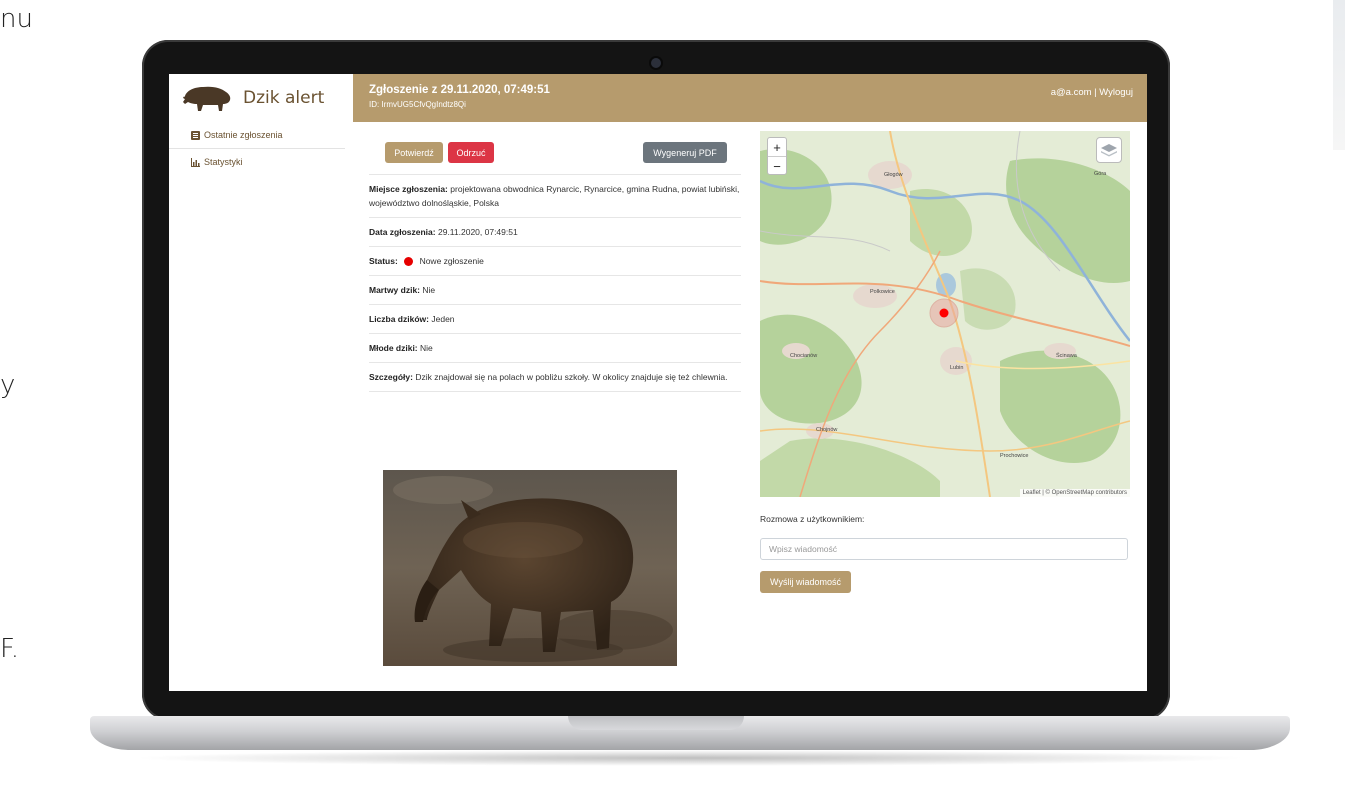 Image resolution: width=1345 pixels, height=790 pixels. I want to click on map-place-label: Lubin, so click(957, 368).